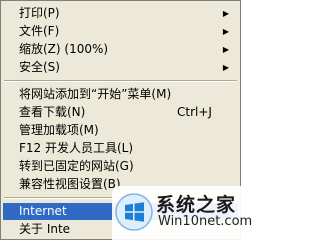 The height and width of the screenshot is (242, 320). What do you see at coordinates (76, 166) in the screenshot?
I see `menu-item-label: 转到已固定的网站(G)` at bounding box center [76, 166].